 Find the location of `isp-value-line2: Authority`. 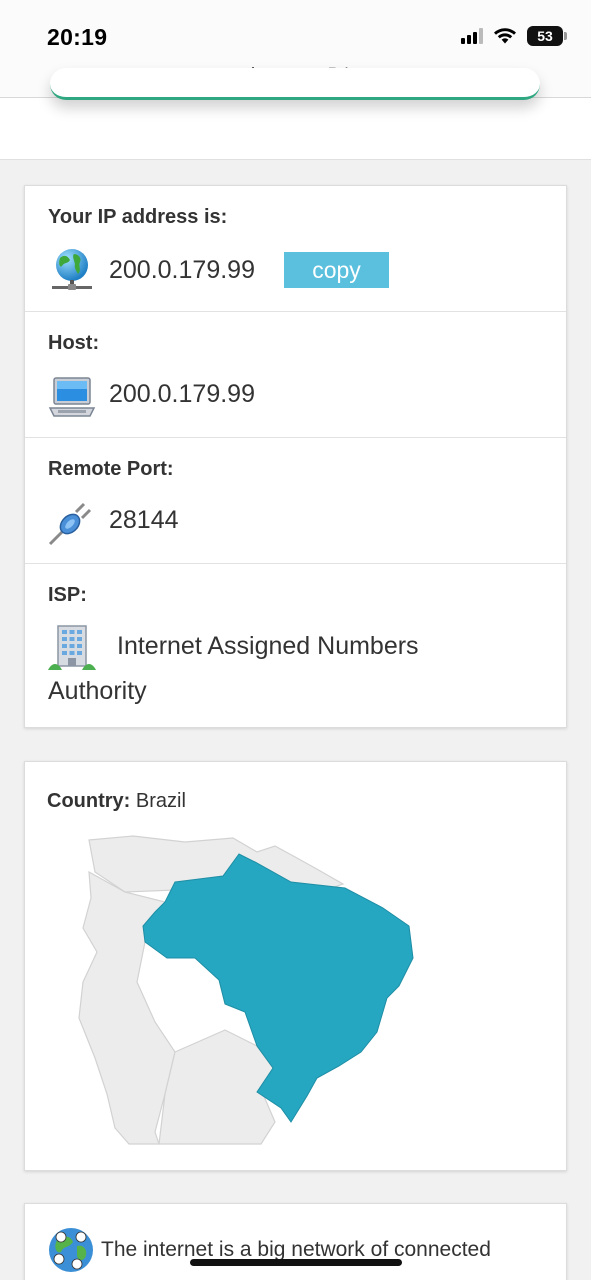

isp-value-line2: Authority is located at coordinates (97, 691).